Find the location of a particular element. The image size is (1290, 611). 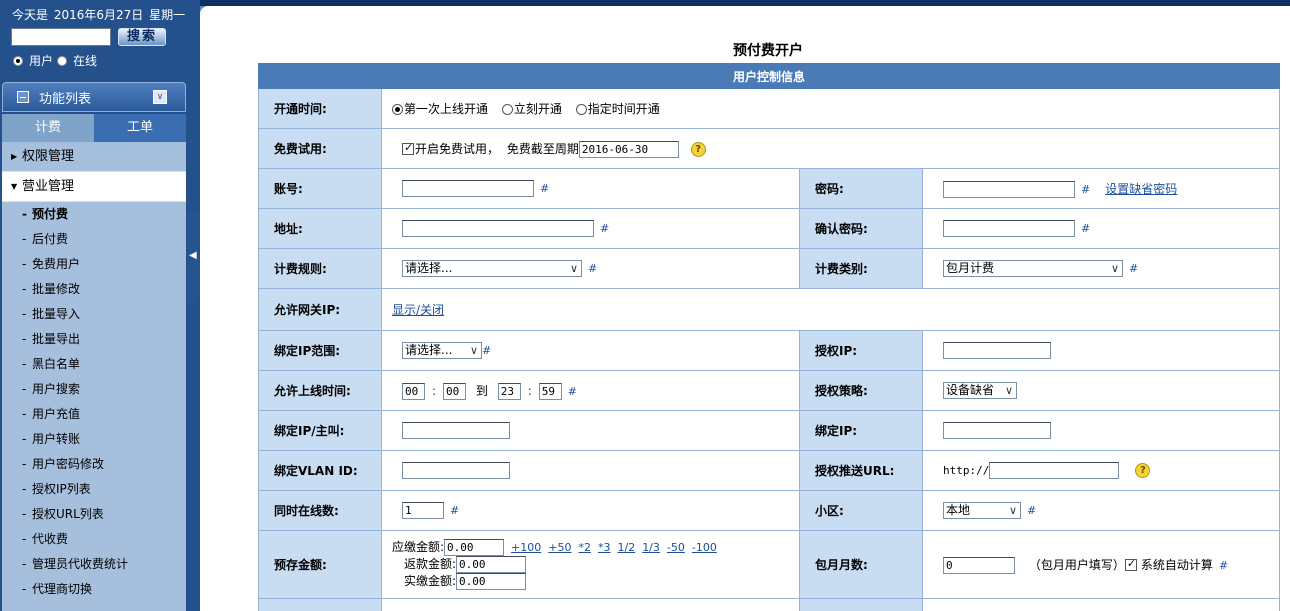

sidebar-item: 用户转账 is located at coordinates (94, 439).